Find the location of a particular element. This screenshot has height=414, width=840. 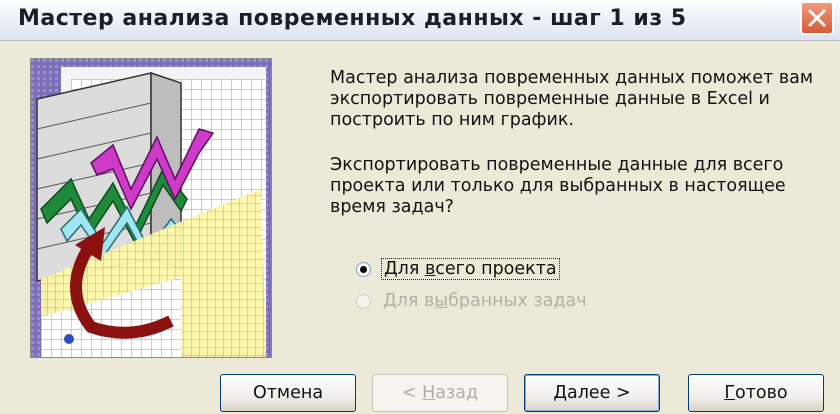

radio-whole-project-label: Для всего проекта is located at coordinates (470, 269).